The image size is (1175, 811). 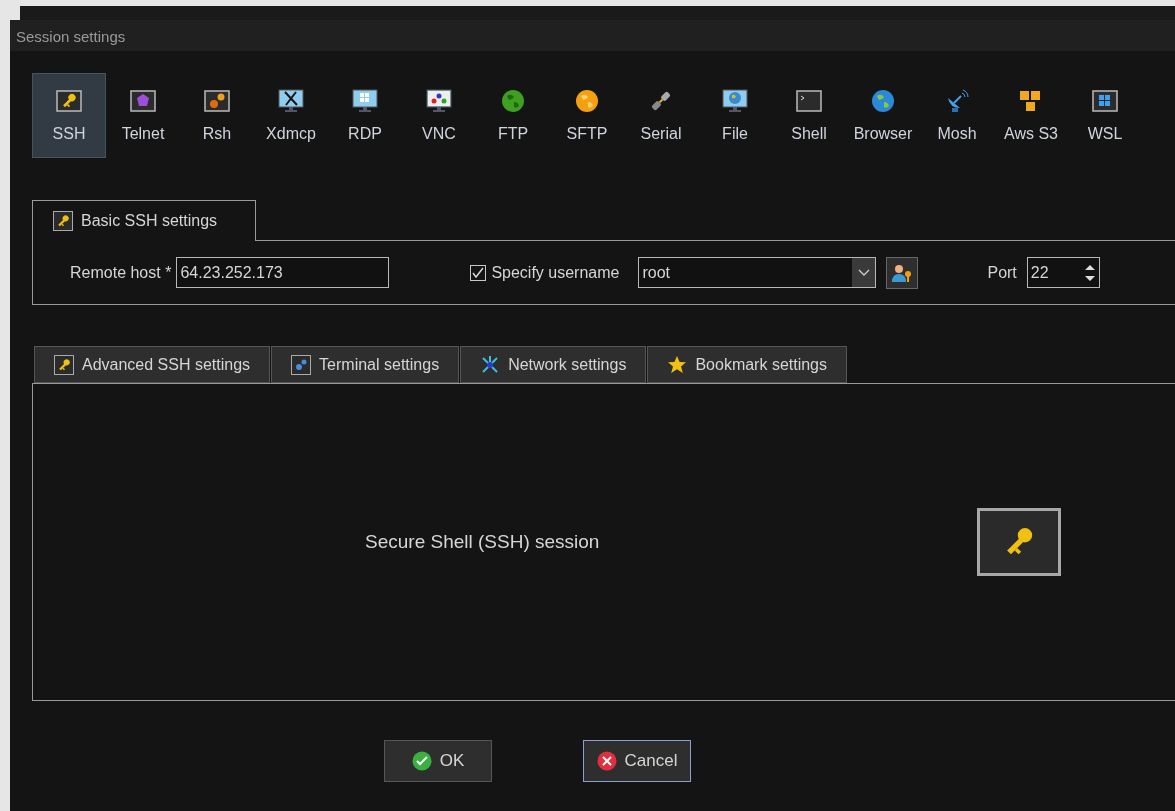 What do you see at coordinates (809, 115) in the screenshot?
I see `session-type-button: Shell` at bounding box center [809, 115].